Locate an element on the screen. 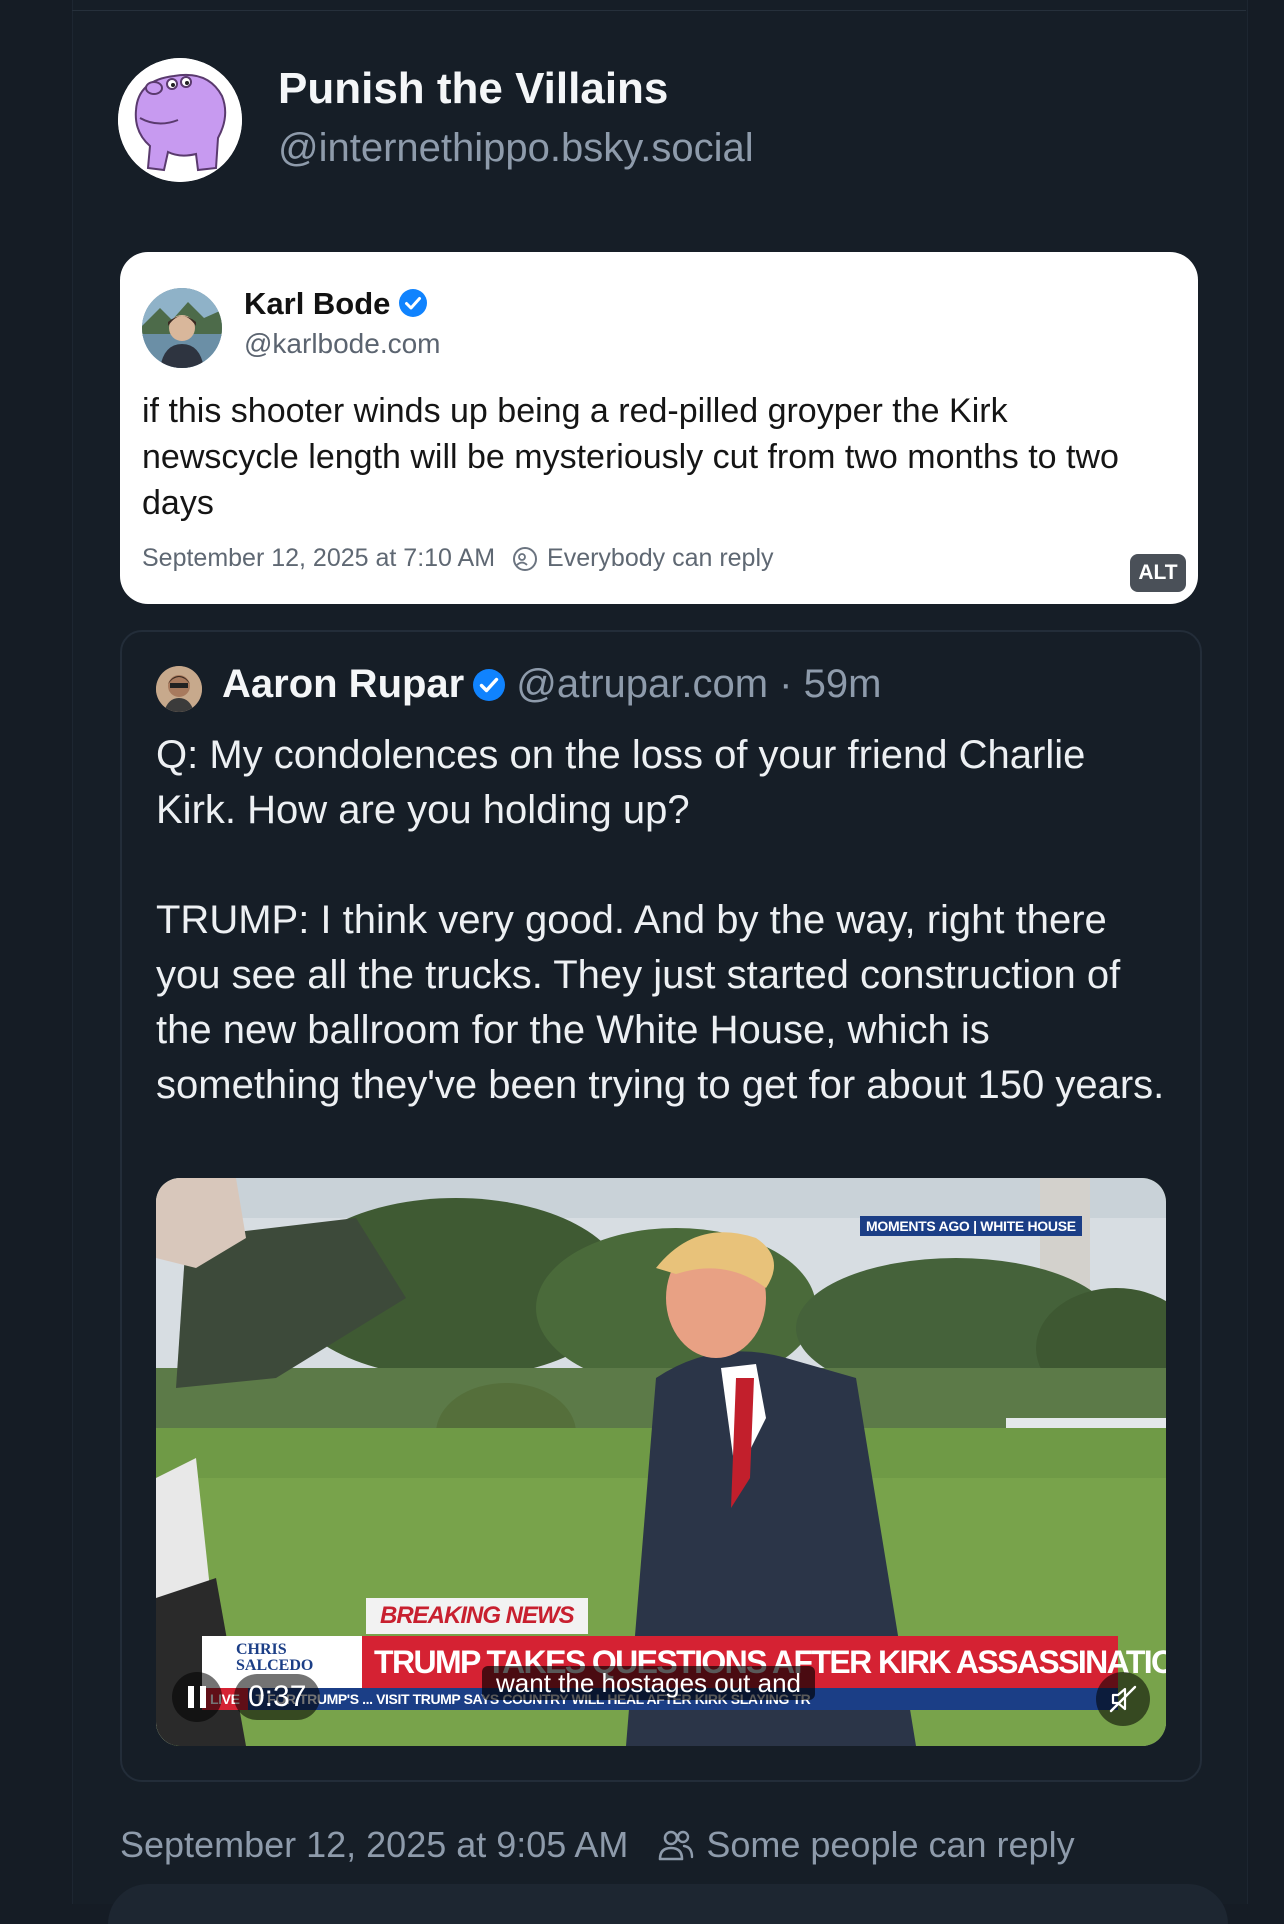 The height and width of the screenshot is (1924, 1284). embedded-author-handle: @karlbode.com is located at coordinates (342, 343).